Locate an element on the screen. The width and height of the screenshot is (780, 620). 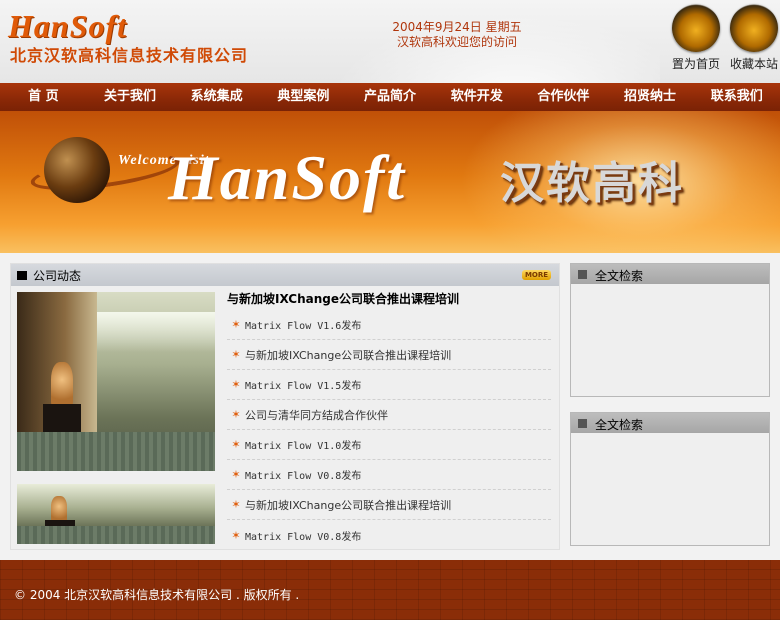
news-item-title: Matrix Flow V1.6发布 is located at coordinates (303, 326).